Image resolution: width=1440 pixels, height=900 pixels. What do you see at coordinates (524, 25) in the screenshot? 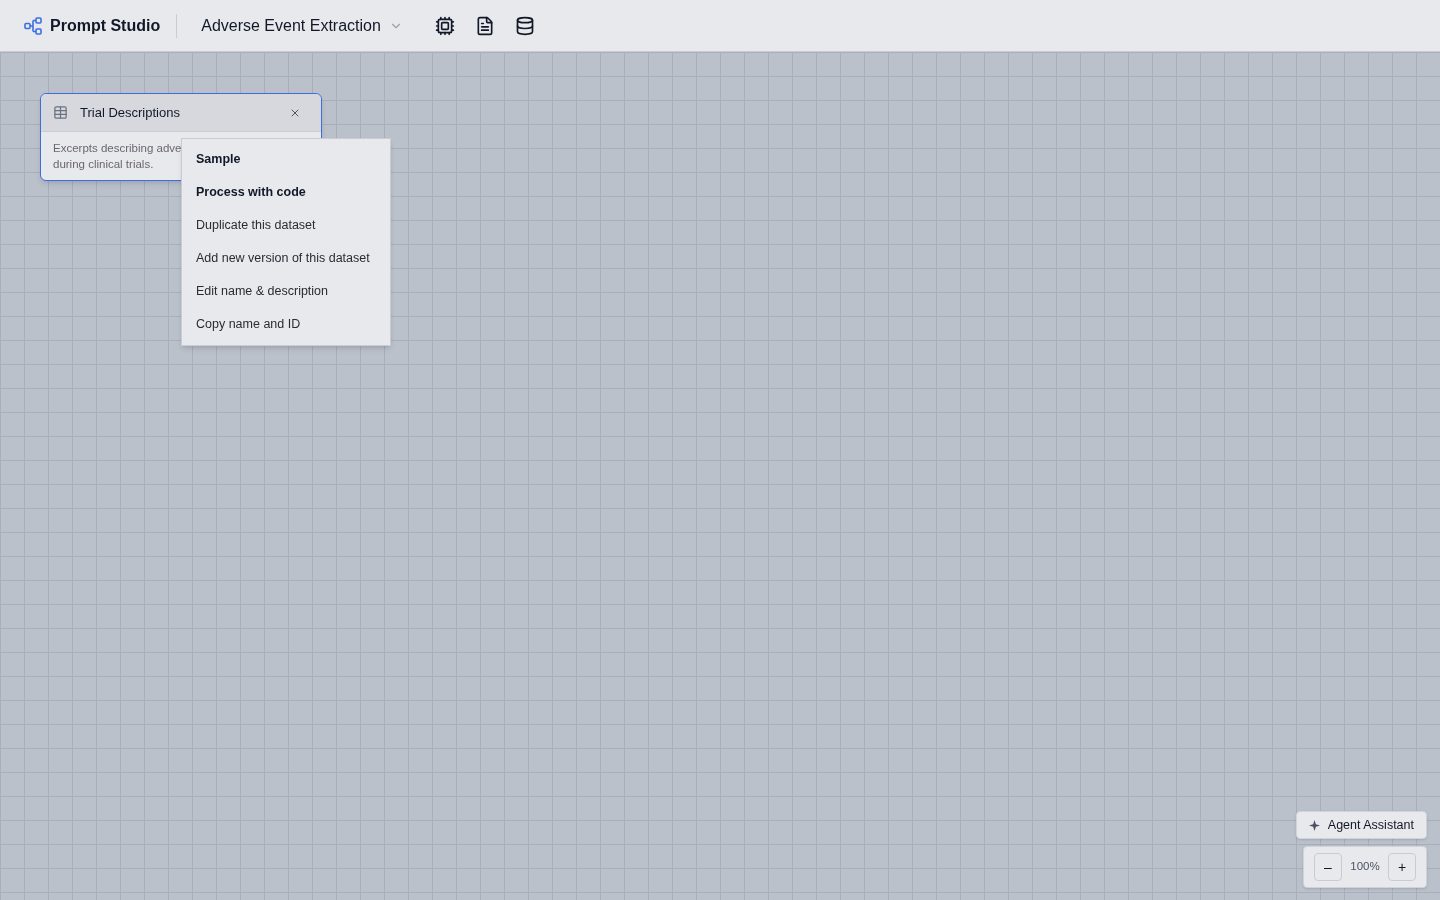
I see `database-icon` at bounding box center [524, 25].